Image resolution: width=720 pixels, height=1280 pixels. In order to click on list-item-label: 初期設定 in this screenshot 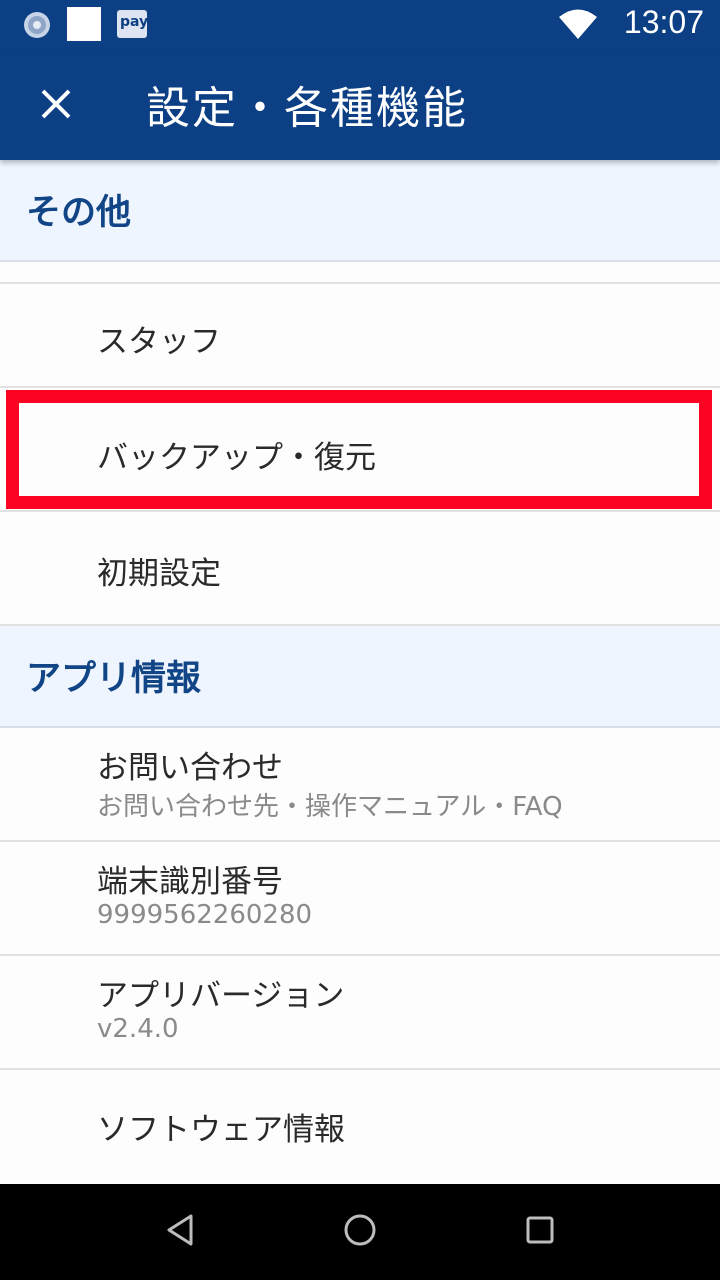, I will do `click(159, 574)`.